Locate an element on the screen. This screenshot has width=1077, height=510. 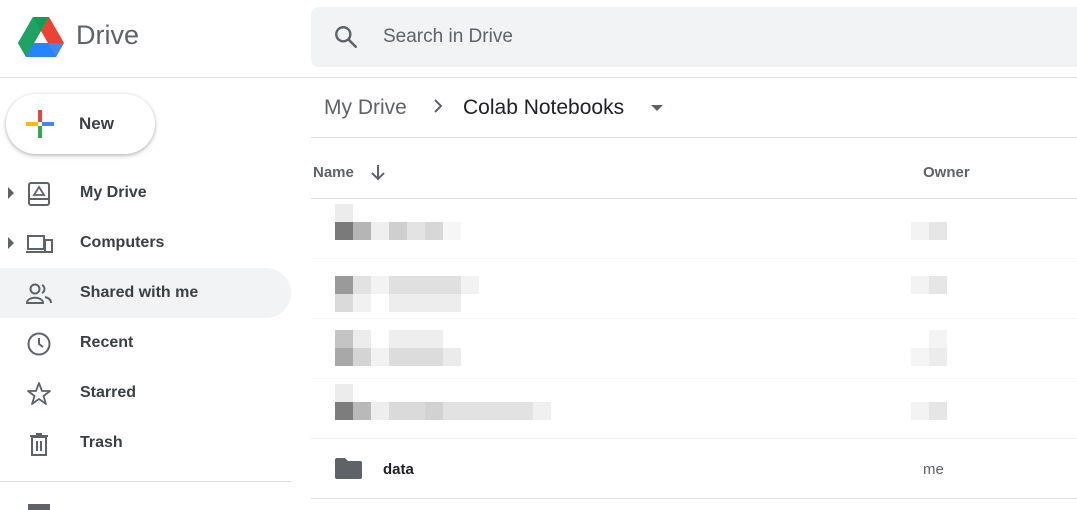
new-button-label: New is located at coordinates (96, 123).